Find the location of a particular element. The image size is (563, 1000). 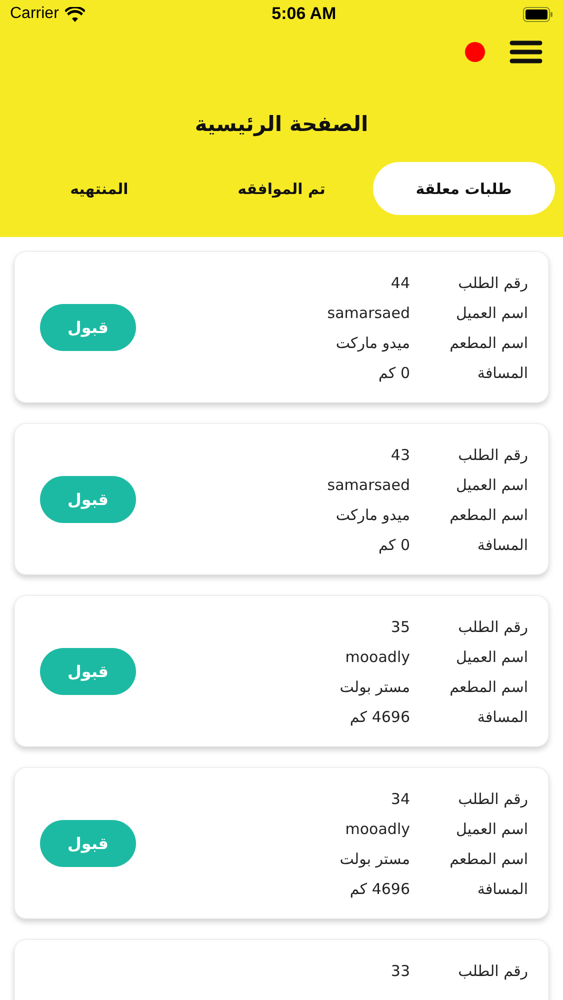

carrier-label: Carrier is located at coordinates (34, 14).